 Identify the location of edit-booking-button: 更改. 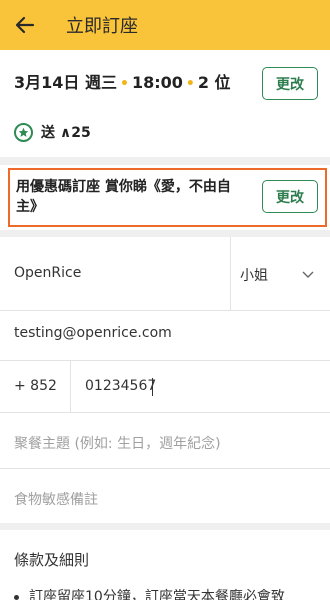
(290, 83).